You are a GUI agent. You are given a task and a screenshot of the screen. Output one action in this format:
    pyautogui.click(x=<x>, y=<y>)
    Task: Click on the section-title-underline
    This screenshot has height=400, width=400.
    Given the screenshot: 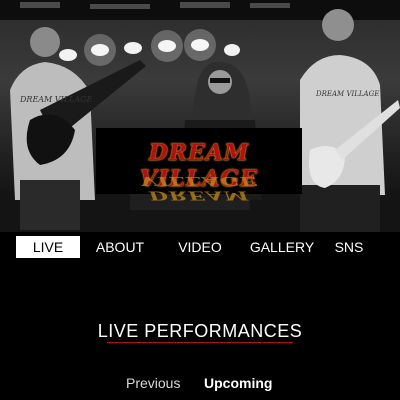 What is the action you would take?
    pyautogui.click(x=200, y=342)
    